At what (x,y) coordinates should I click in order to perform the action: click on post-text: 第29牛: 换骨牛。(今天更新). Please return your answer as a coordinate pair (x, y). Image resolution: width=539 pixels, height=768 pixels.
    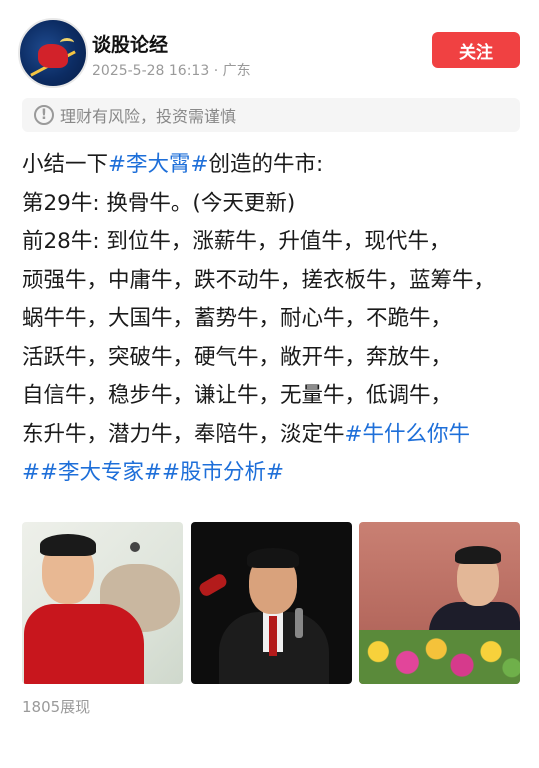
    Looking at the image, I should click on (159, 203).